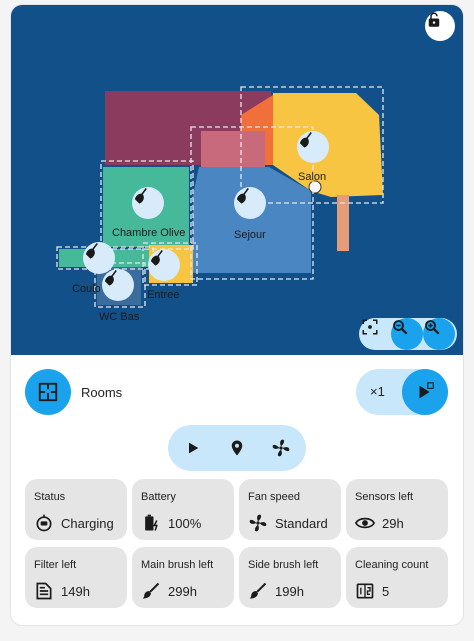 The width and height of the screenshot is (474, 641). What do you see at coordinates (44, 523) in the screenshot?
I see `robot-charging-icon` at bounding box center [44, 523].